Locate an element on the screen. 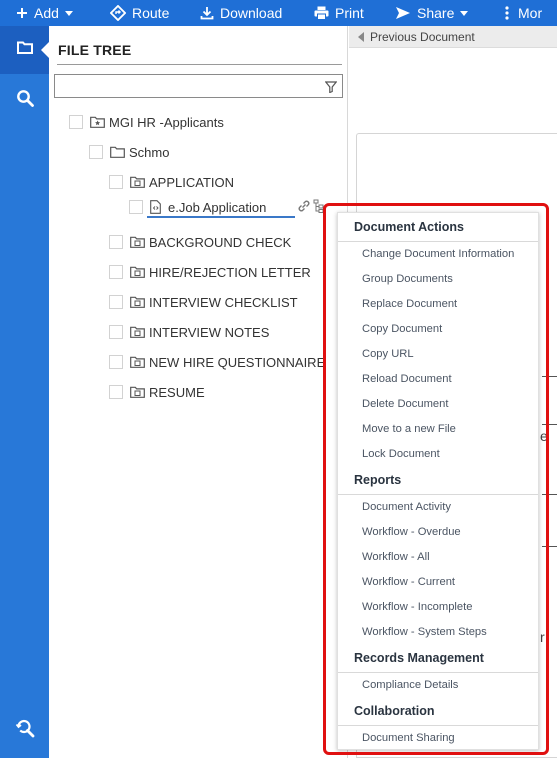 This screenshot has width=557, height=758. more-label: Mor is located at coordinates (530, 13).